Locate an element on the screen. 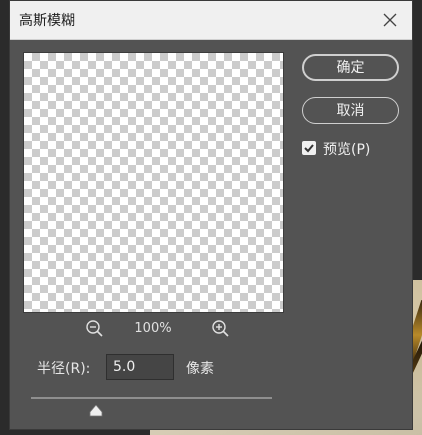  preview-checkbox-label: 预览(P) is located at coordinates (347, 150).